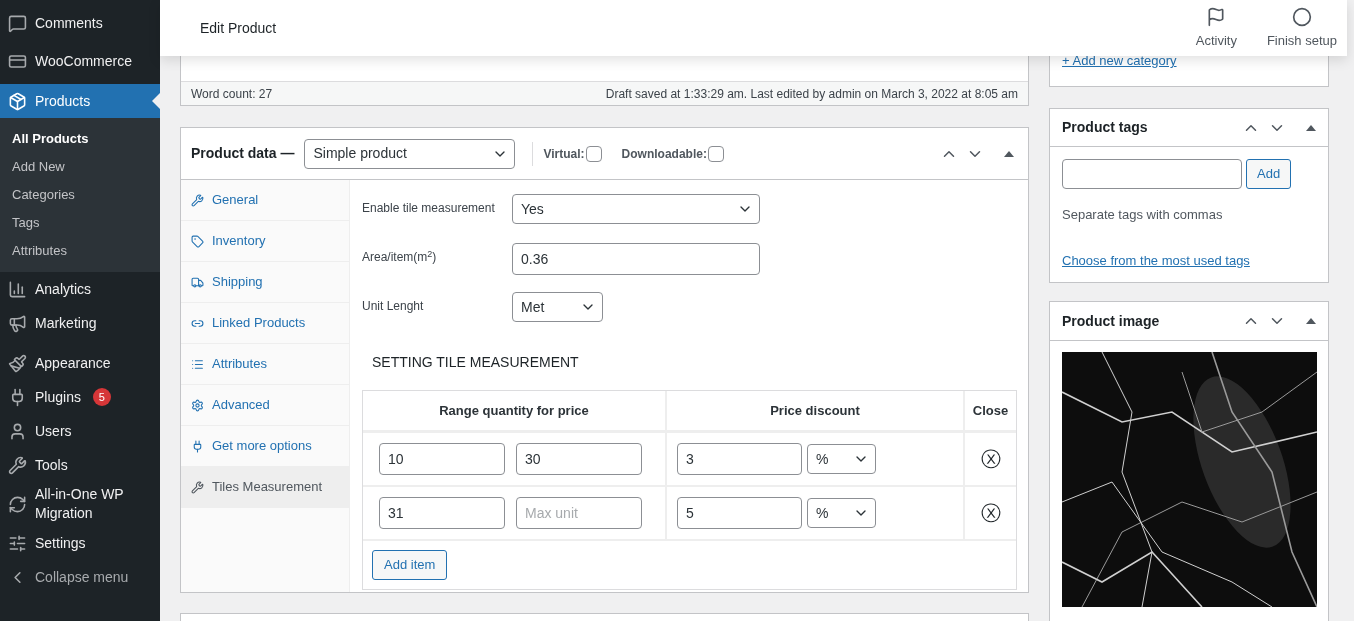 This screenshot has height=621, width=1354. I want to click on current-menu-pointer, so click(156, 101).